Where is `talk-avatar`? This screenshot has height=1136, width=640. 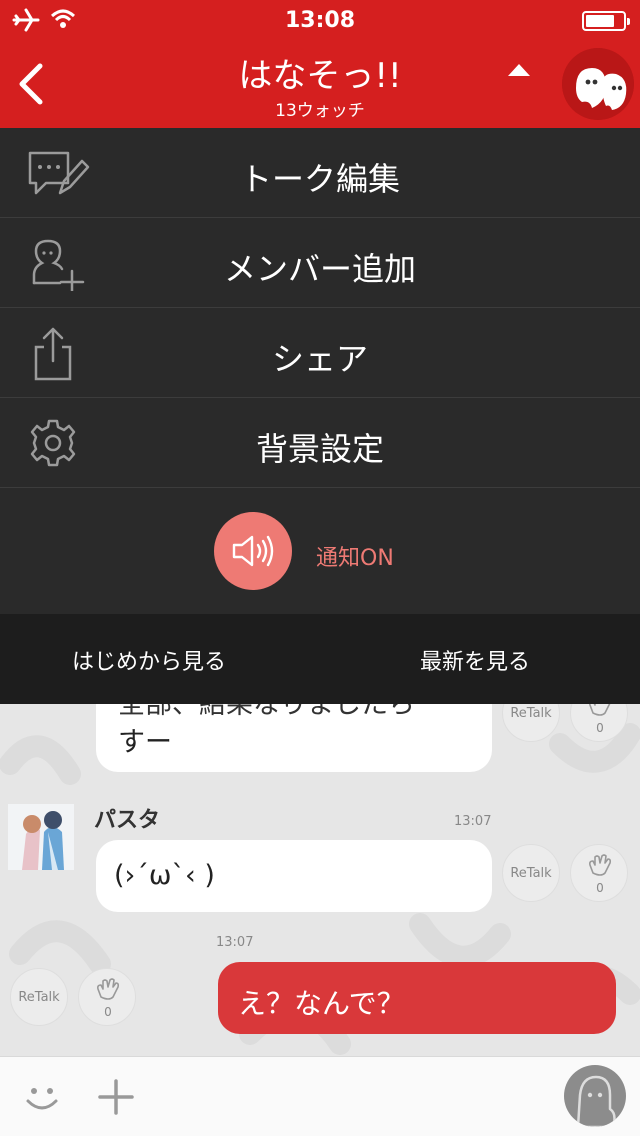 talk-avatar is located at coordinates (598, 84).